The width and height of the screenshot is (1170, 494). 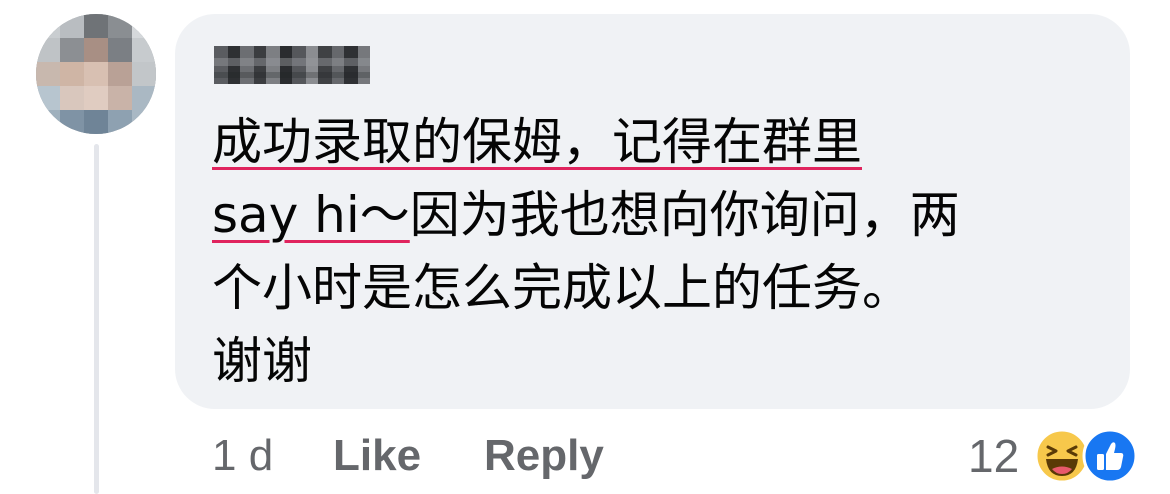 What do you see at coordinates (96, 319) in the screenshot?
I see `thread-connector-line` at bounding box center [96, 319].